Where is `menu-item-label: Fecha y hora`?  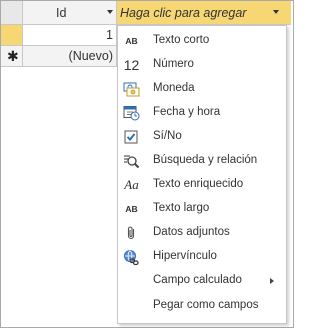 menu-item-label: Fecha y hora is located at coordinates (187, 112).